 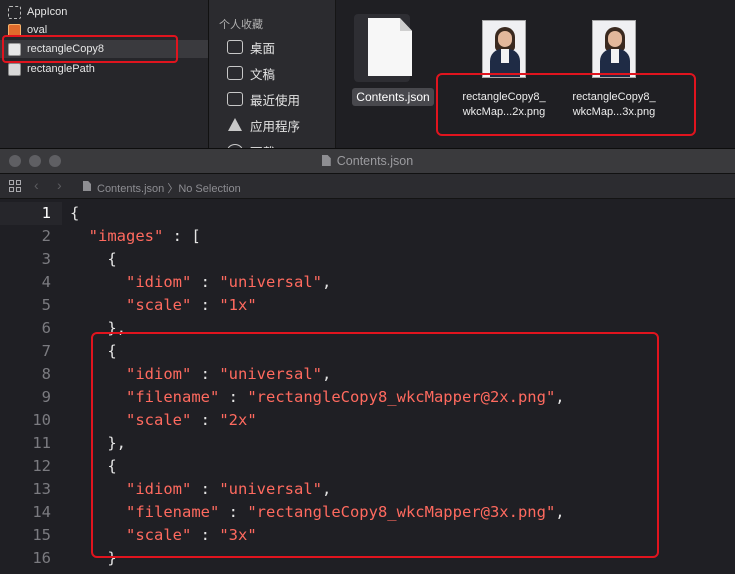 What do you see at coordinates (159, 305) in the screenshot?
I see `string-token: "scale"` at bounding box center [159, 305].